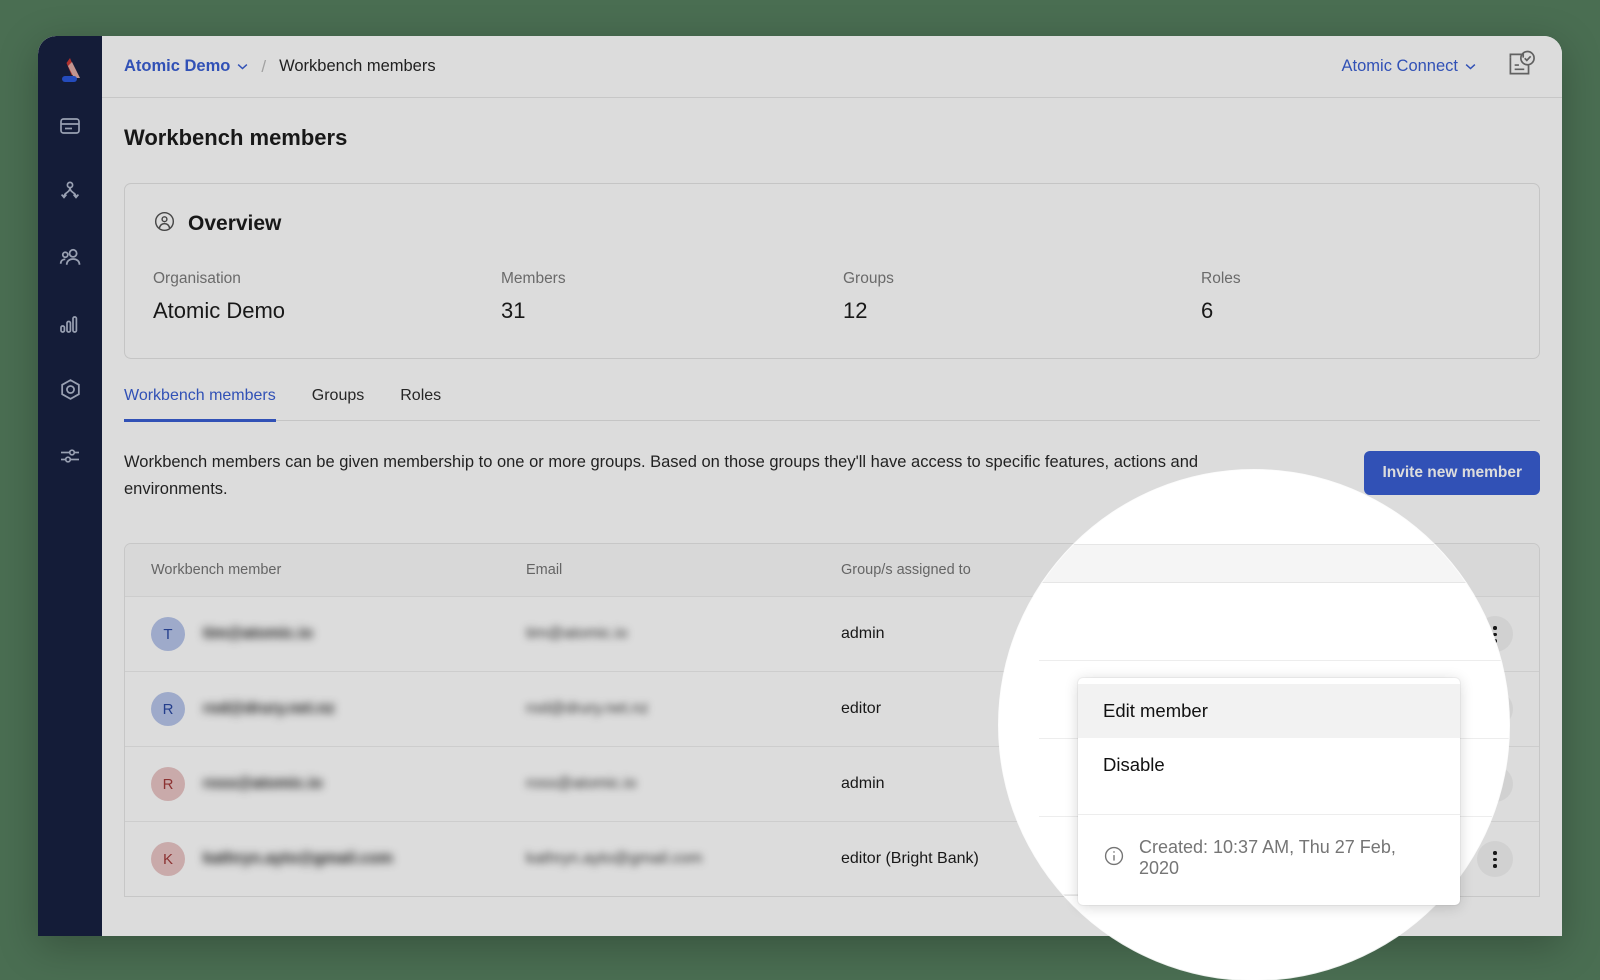 The image size is (1600, 980). I want to click on member-cell: K kathryn.ayto@gmail.com, so click(338, 859).